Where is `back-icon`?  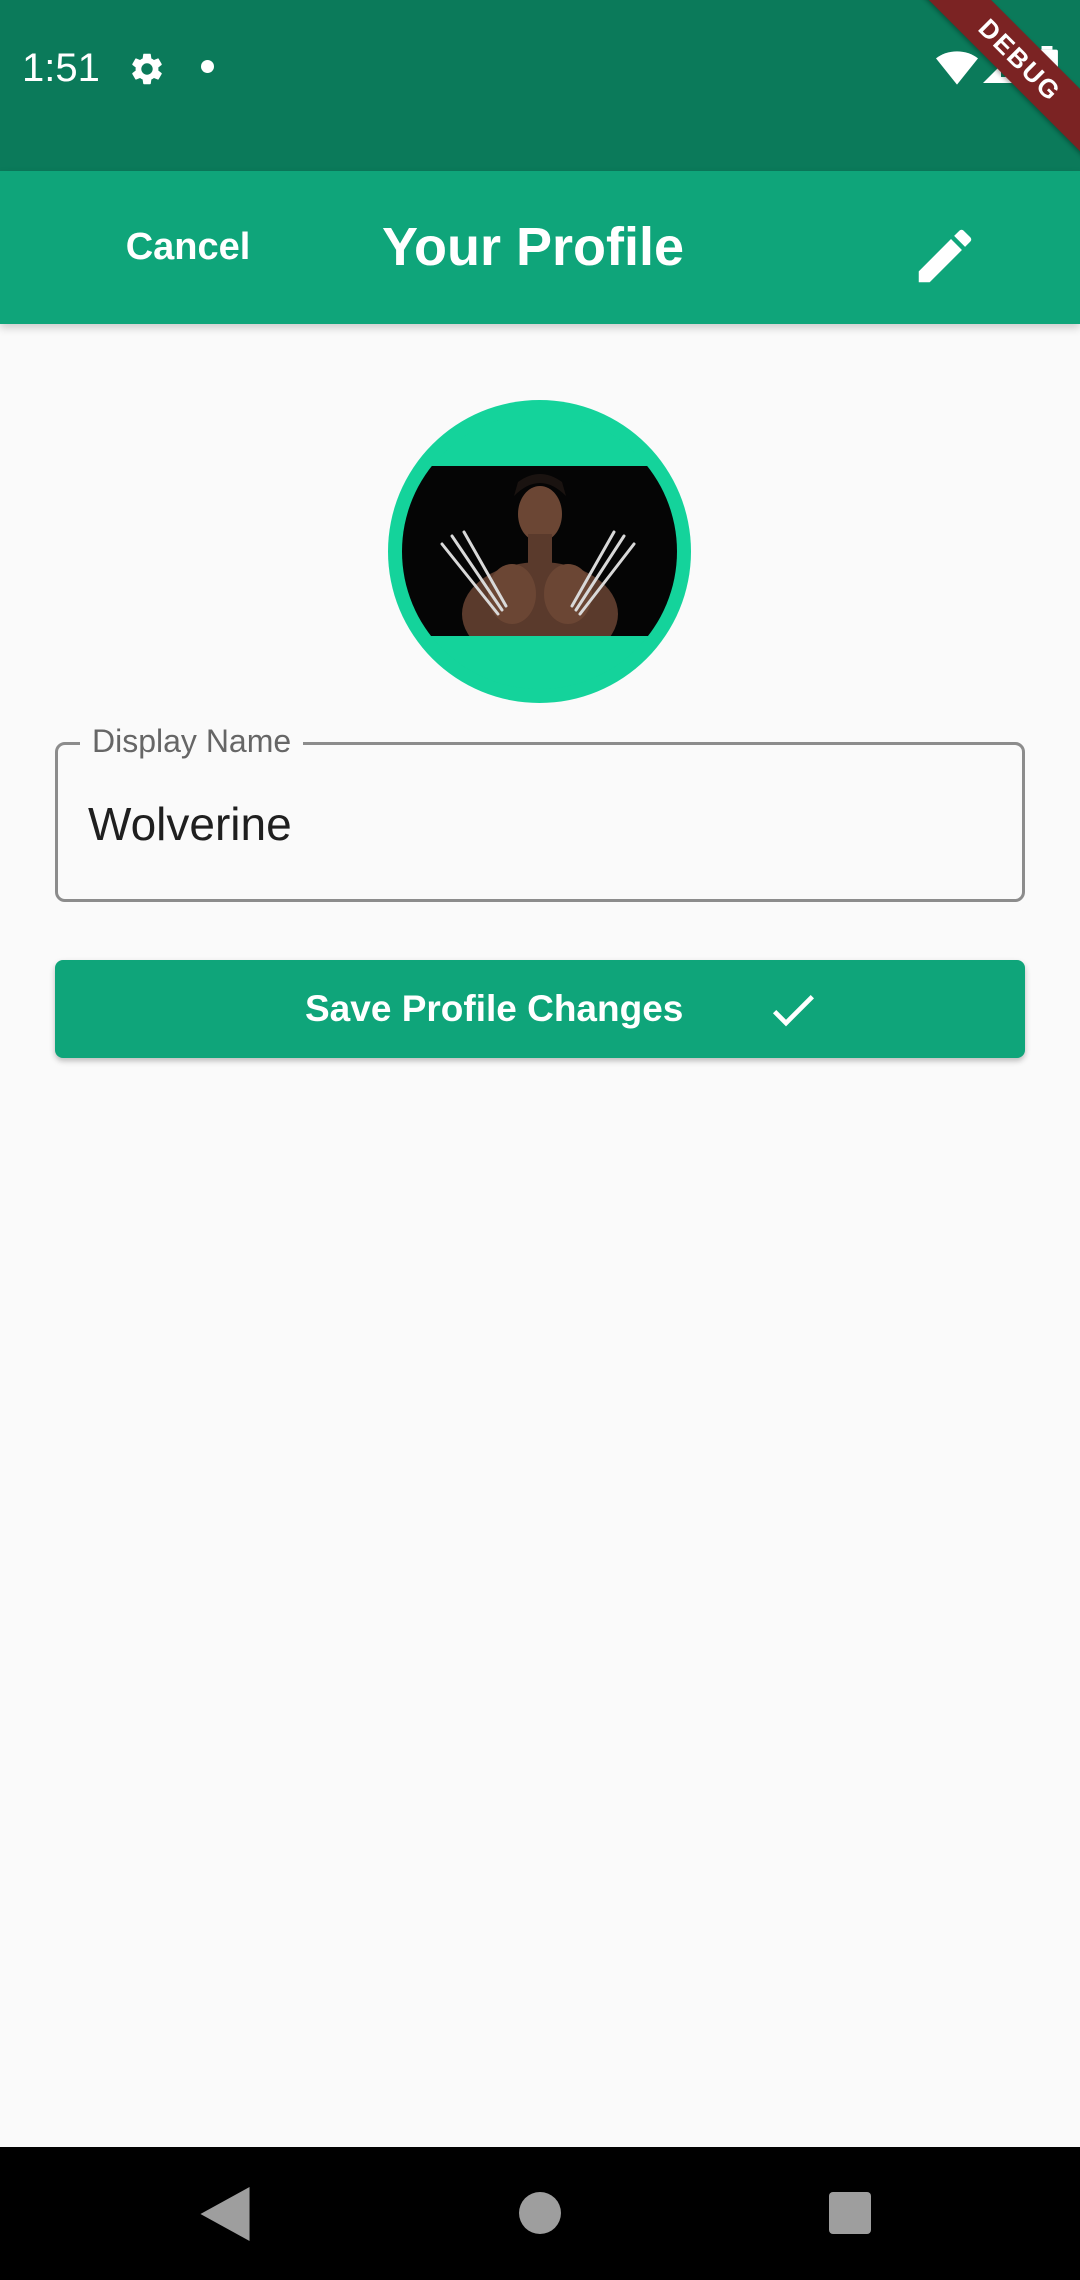
back-icon is located at coordinates (225, 2214).